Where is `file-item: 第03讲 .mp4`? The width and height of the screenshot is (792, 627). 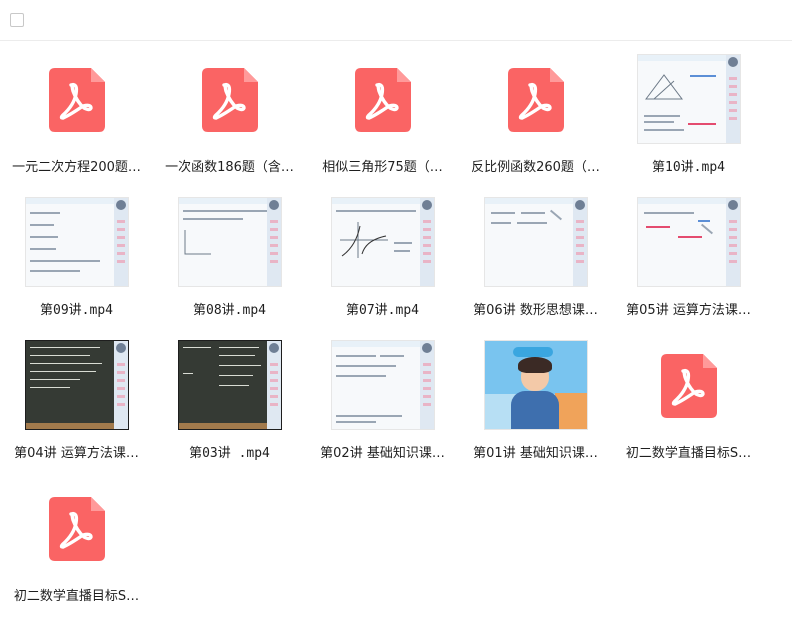 file-item: 第03讲 .mp4 is located at coordinates (229, 403).